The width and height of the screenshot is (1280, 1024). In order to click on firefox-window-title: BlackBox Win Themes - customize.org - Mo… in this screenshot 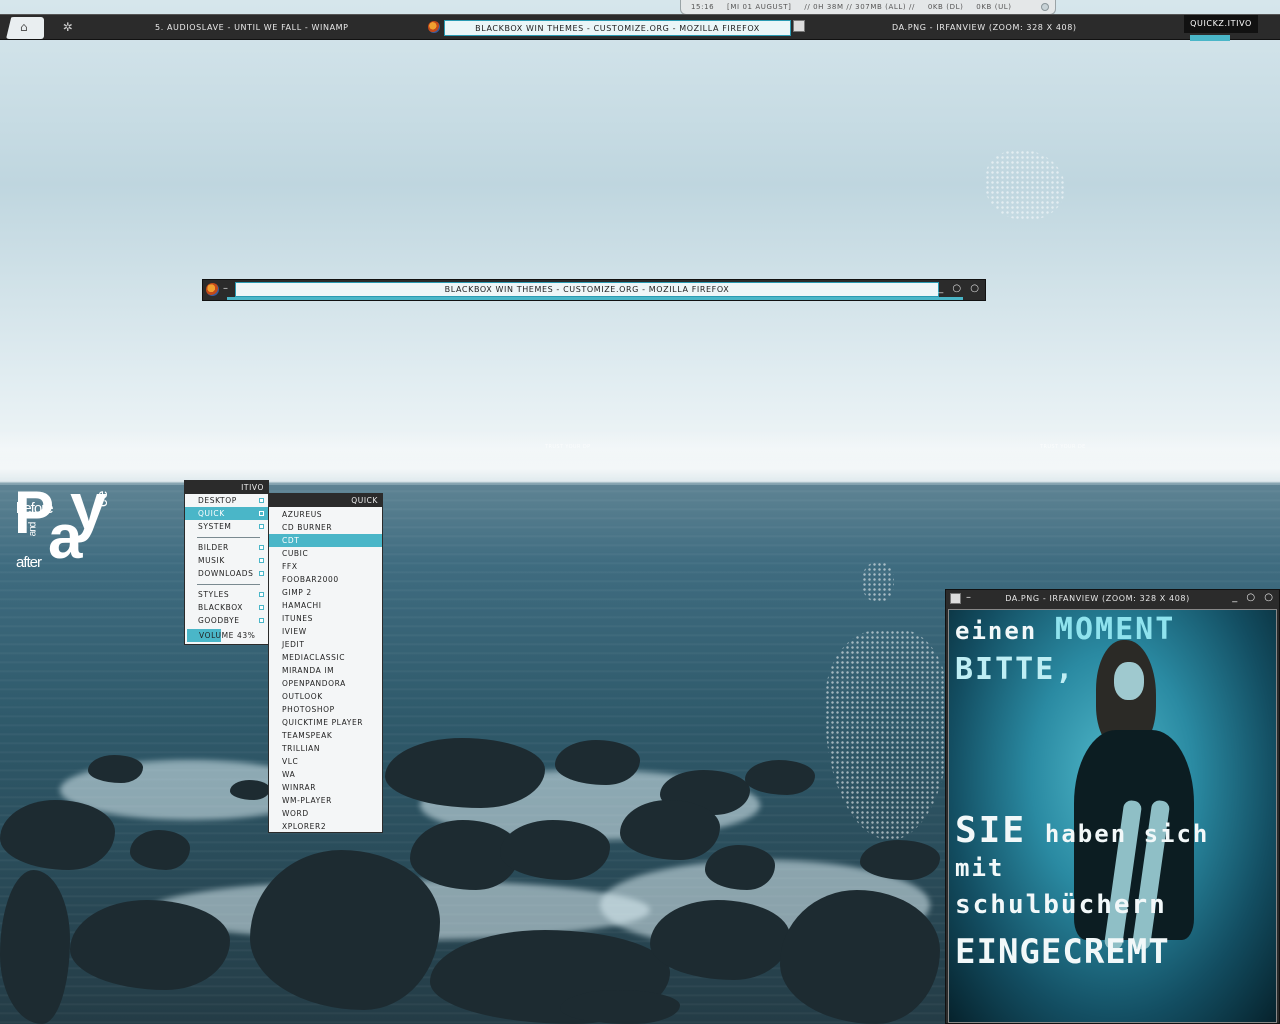, I will do `click(587, 289)`.